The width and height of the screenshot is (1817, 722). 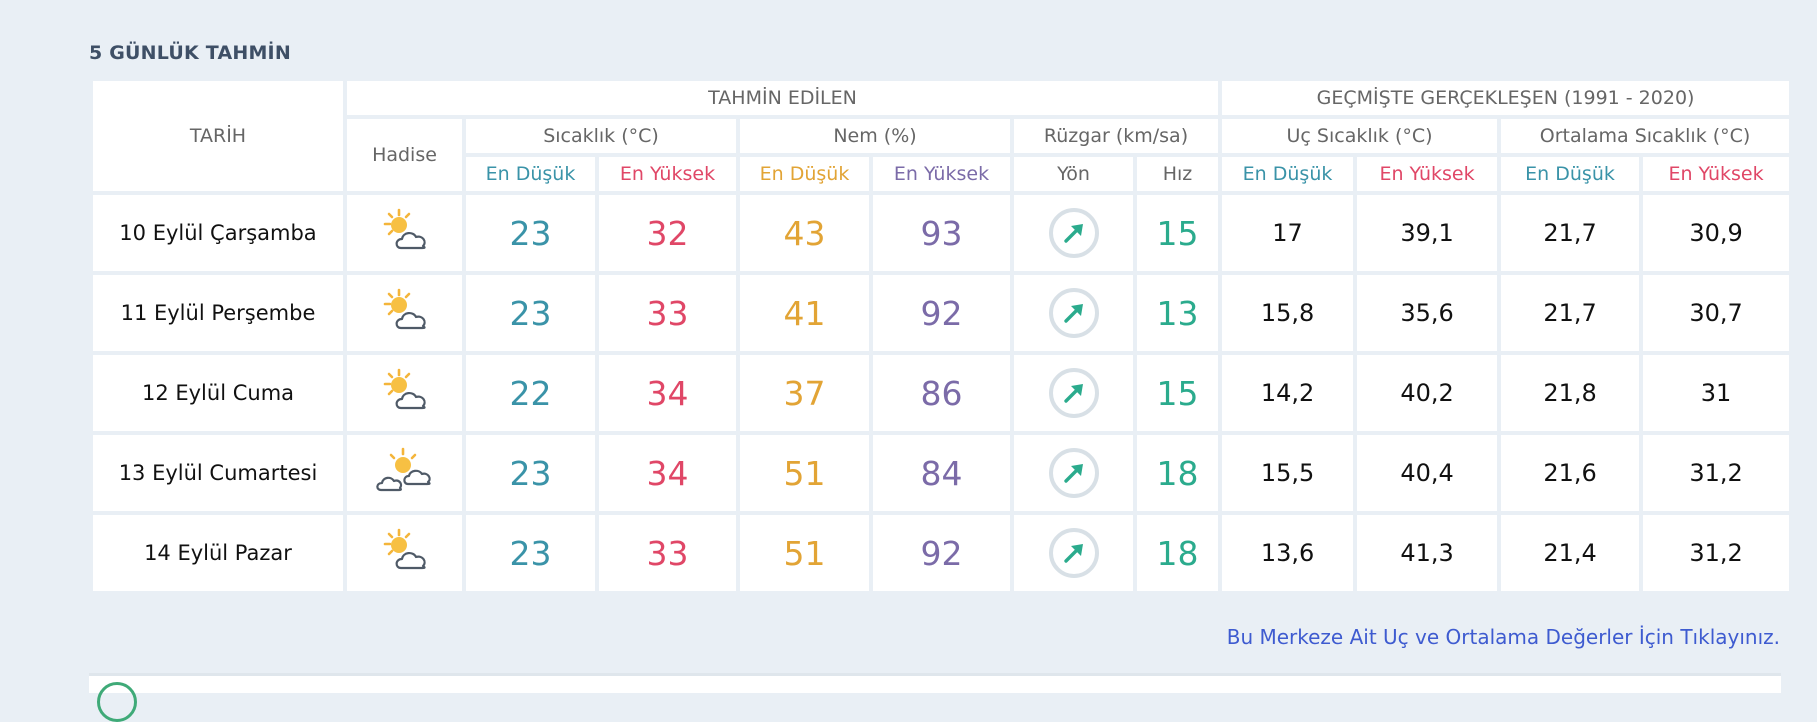 What do you see at coordinates (1288, 473) in the screenshot?
I see `extreme-min: 15,5` at bounding box center [1288, 473].